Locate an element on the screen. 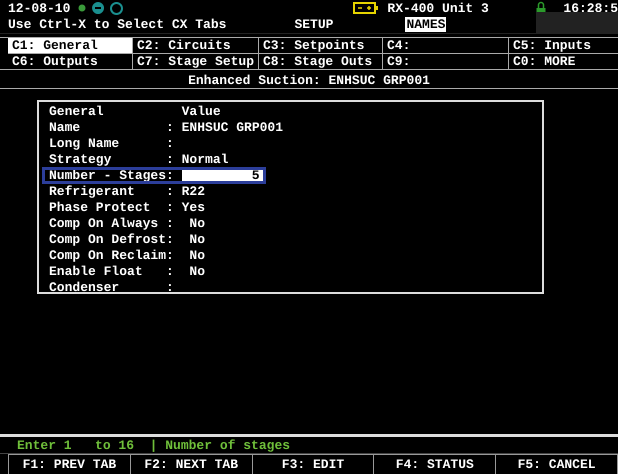  field-label: Enable Float is located at coordinates (96, 272).